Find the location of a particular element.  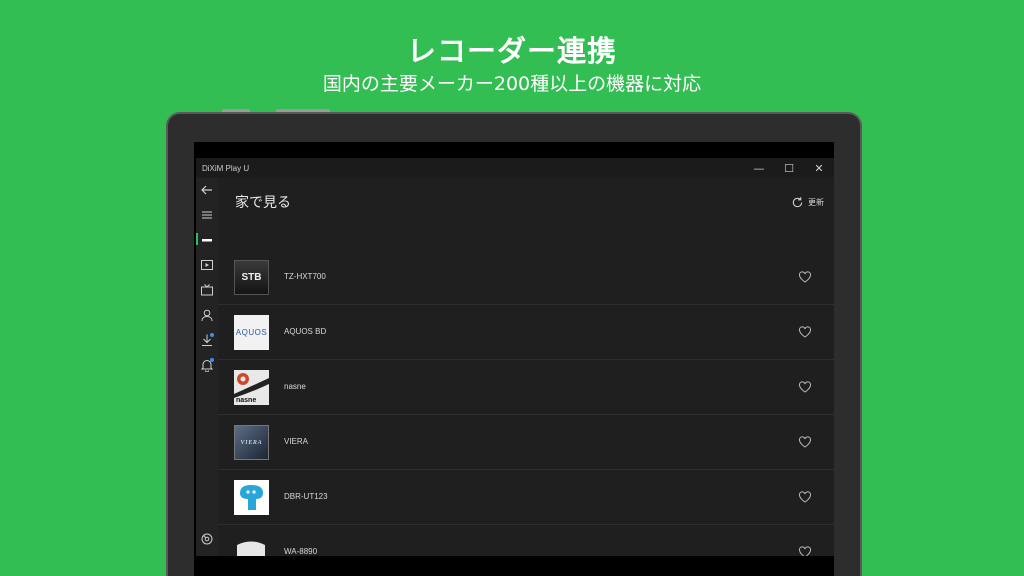

aquos-thumbnail: AQUOS is located at coordinates (251, 332).